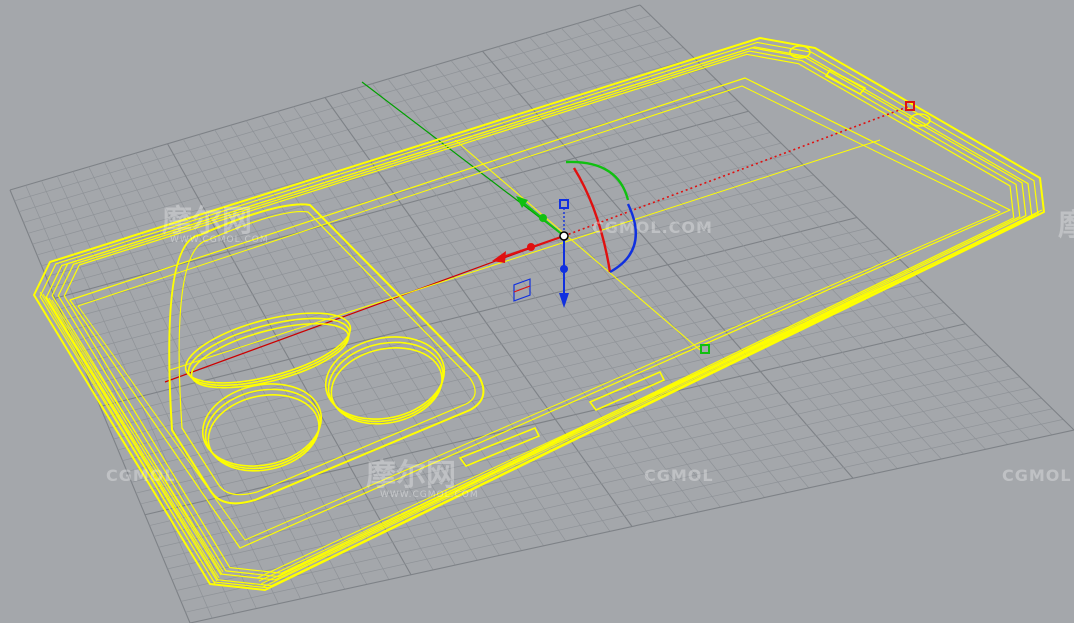 The width and height of the screenshot is (1074, 623). What do you see at coordinates (597, 180) in the screenshot?
I see `gizmo-rotate-y-arc` at bounding box center [597, 180].